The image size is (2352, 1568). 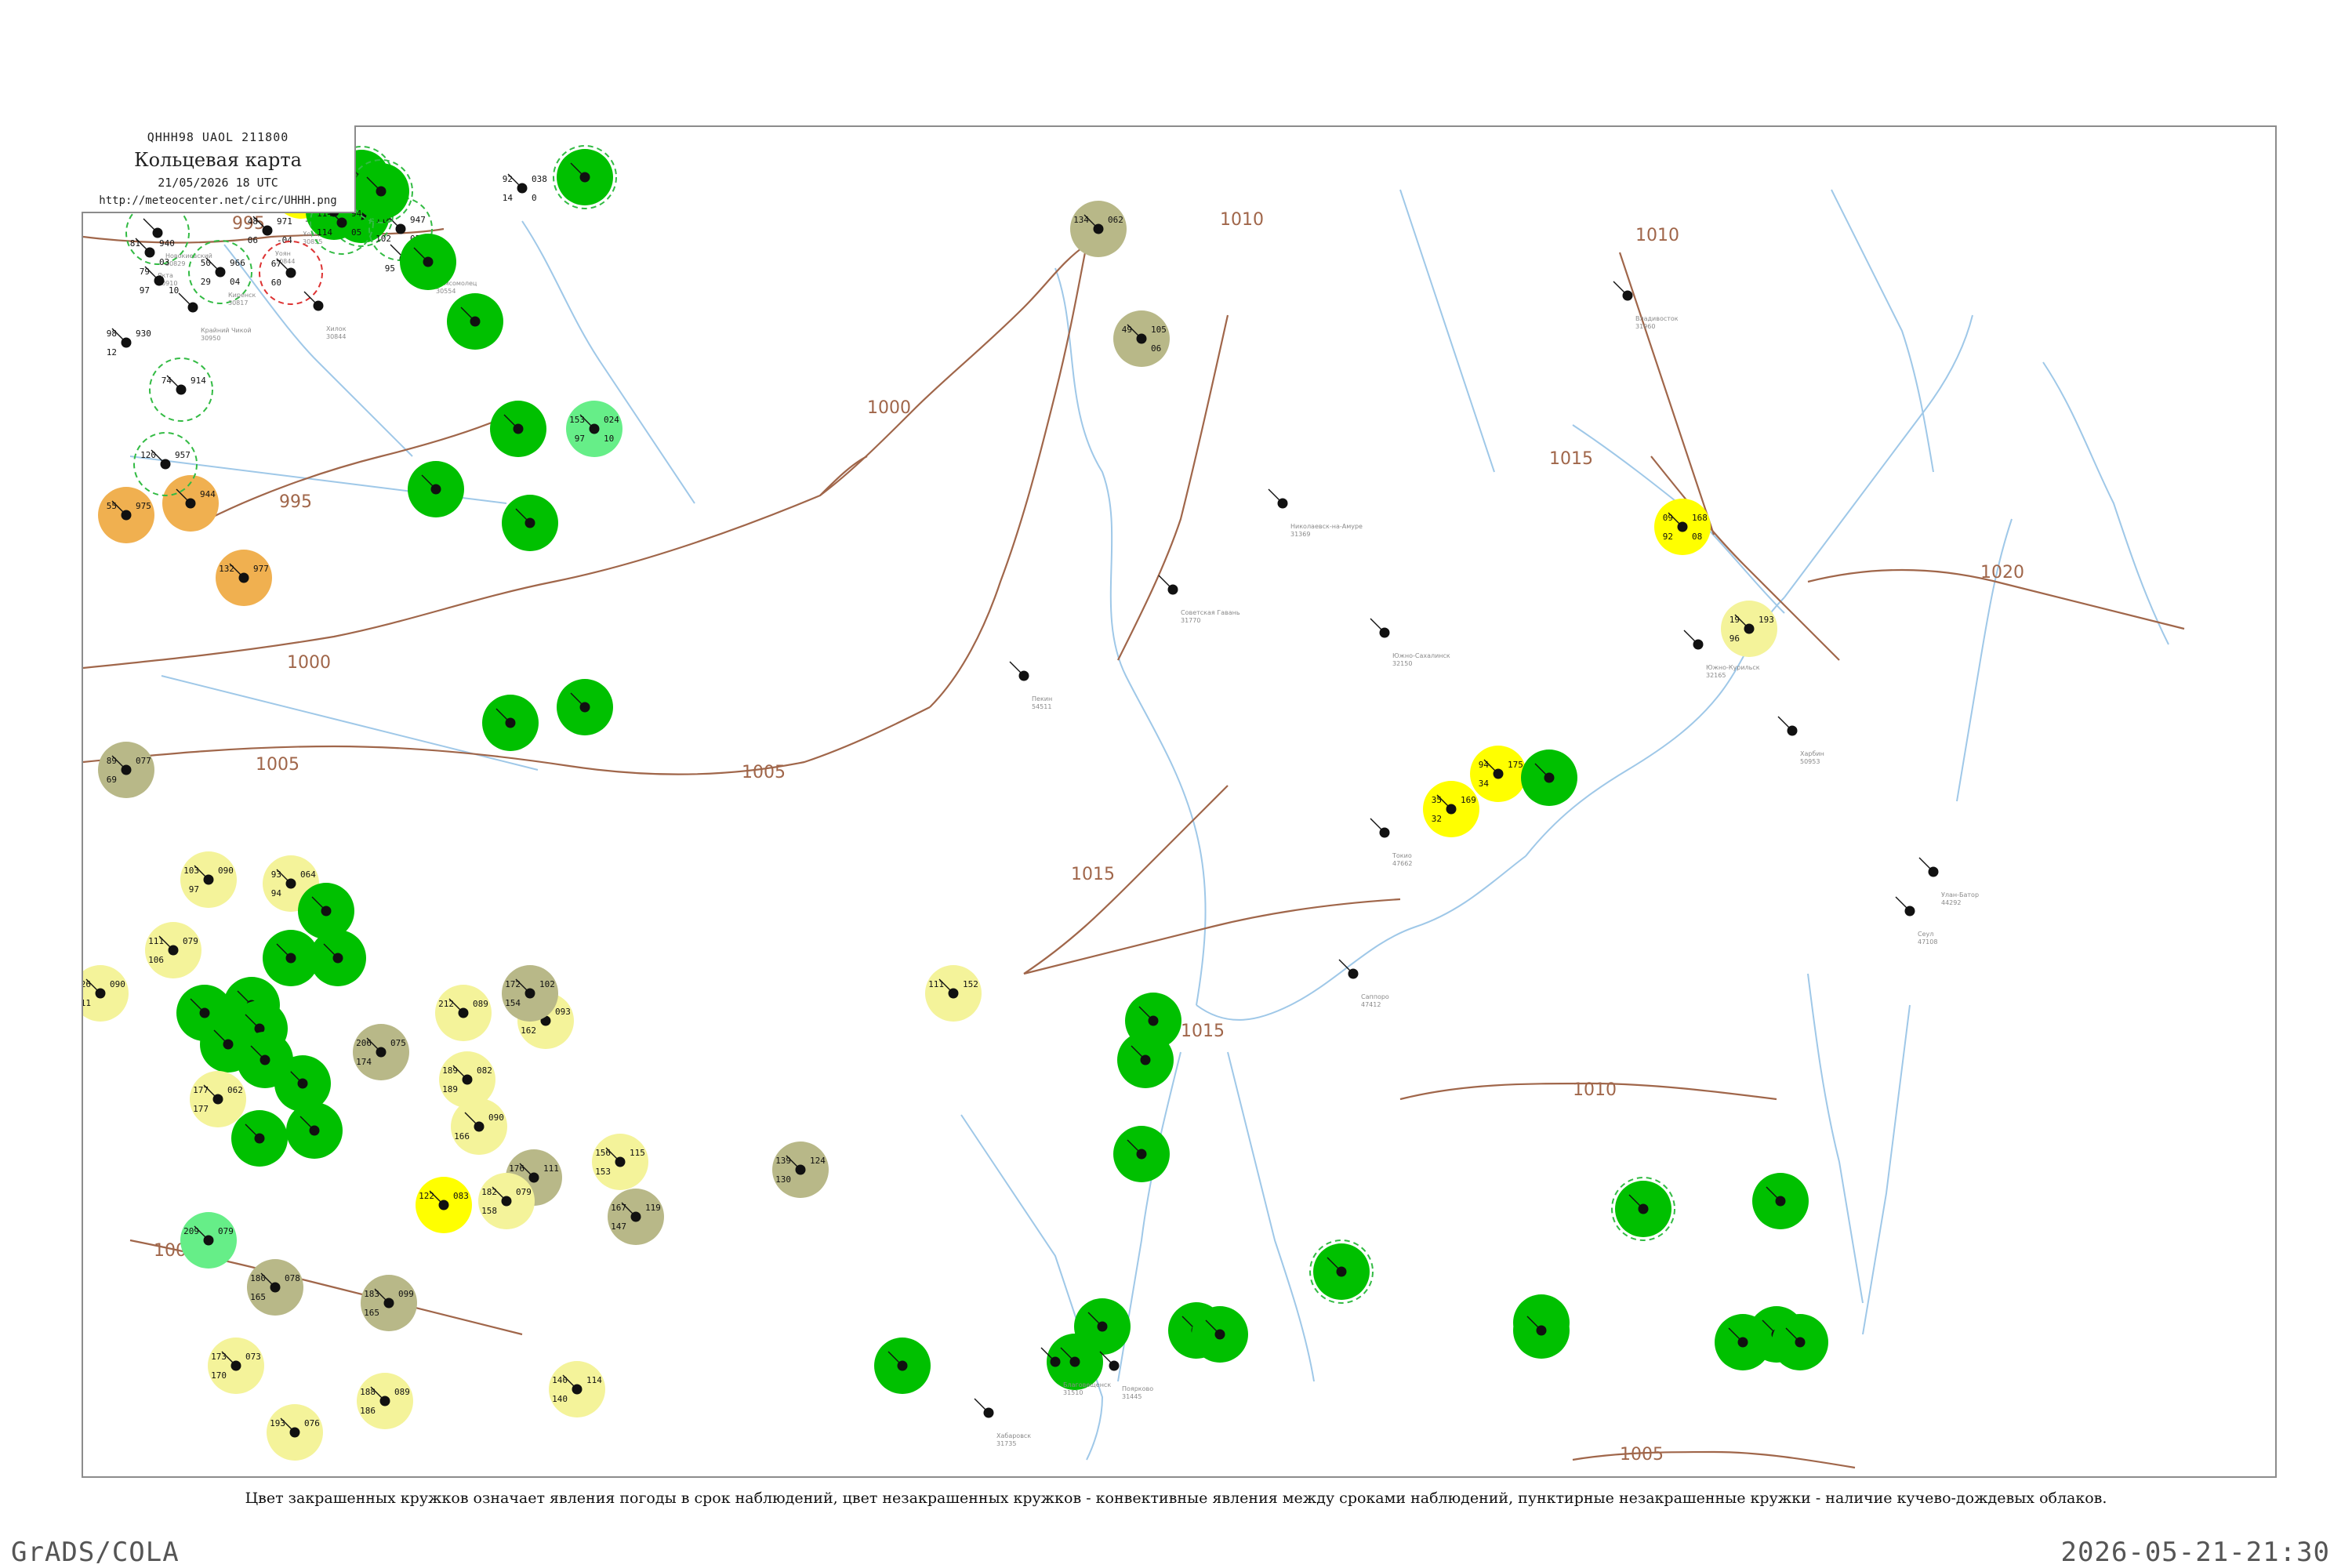 I want to click on station-marker: 132 977, so click(x=244, y=578).